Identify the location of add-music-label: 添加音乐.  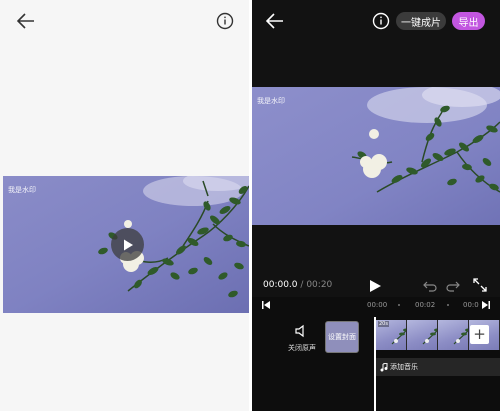
(404, 367).